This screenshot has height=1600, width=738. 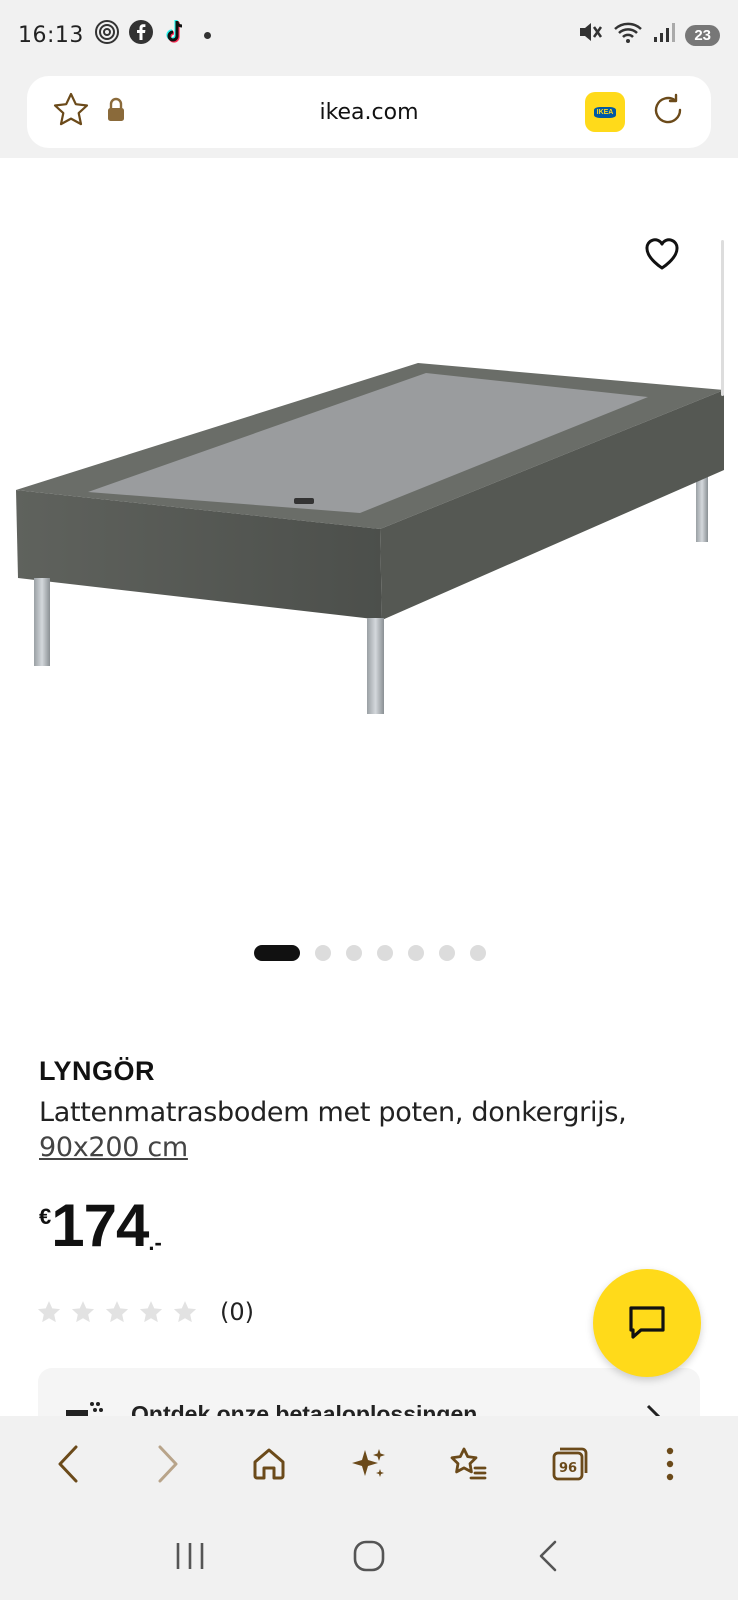 I want to click on chat-button, so click(x=647, y=1323).